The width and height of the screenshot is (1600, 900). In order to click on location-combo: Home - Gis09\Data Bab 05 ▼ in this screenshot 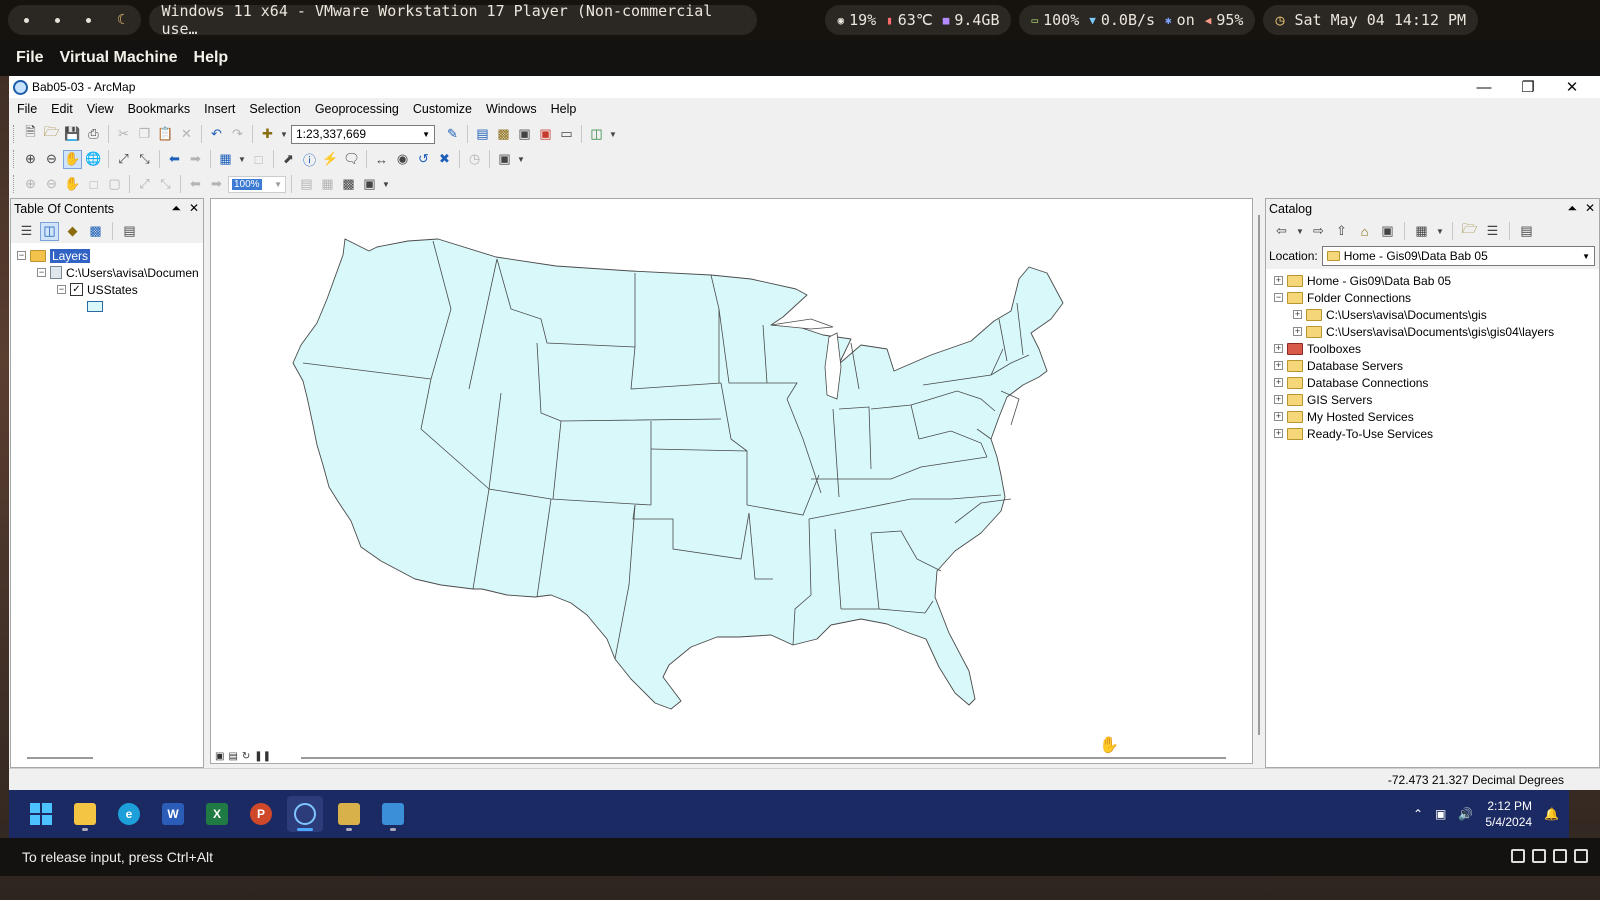, I will do `click(1458, 256)`.